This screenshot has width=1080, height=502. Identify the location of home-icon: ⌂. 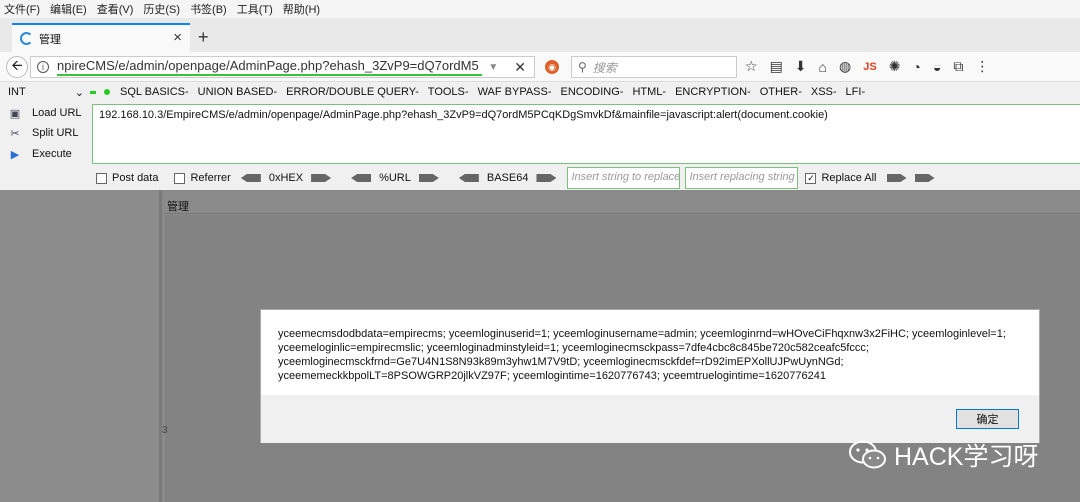
(823, 67).